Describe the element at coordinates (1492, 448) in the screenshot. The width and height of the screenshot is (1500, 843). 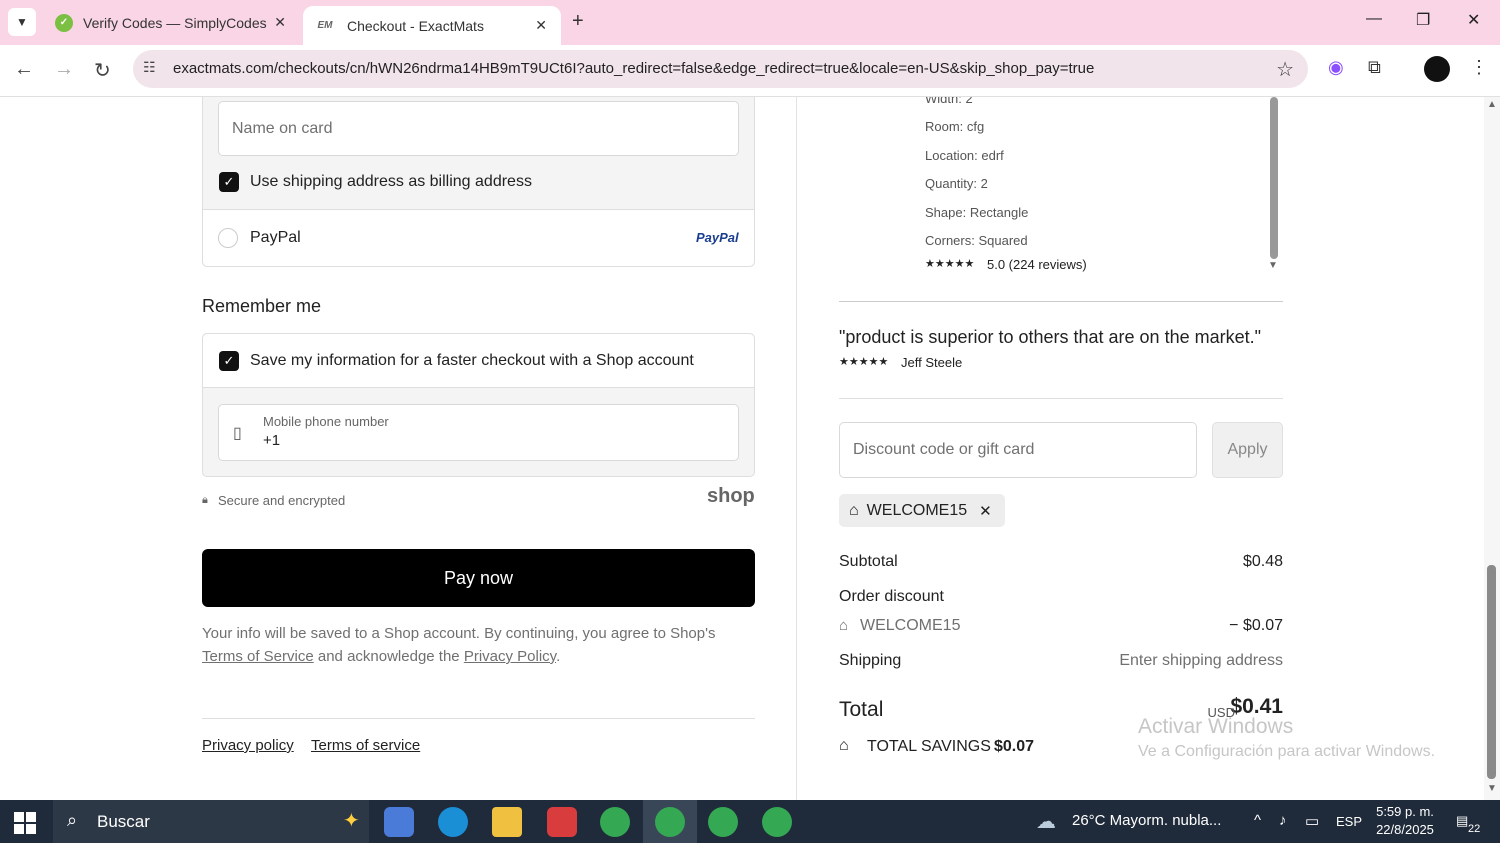
I see `page-scrollbar: ▲ ▼` at that location.